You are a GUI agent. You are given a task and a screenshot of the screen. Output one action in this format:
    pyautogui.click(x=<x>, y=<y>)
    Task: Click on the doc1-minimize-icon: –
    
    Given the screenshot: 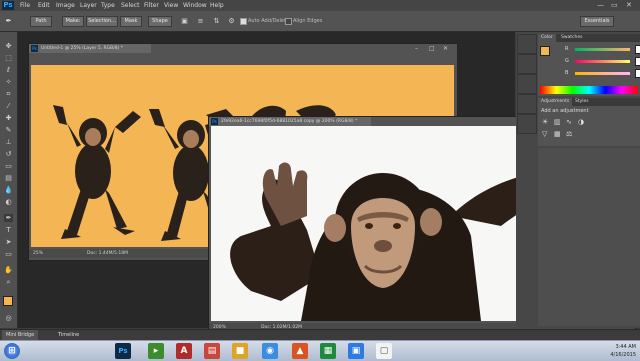 What is the action you would take?
    pyautogui.click(x=416, y=48)
    